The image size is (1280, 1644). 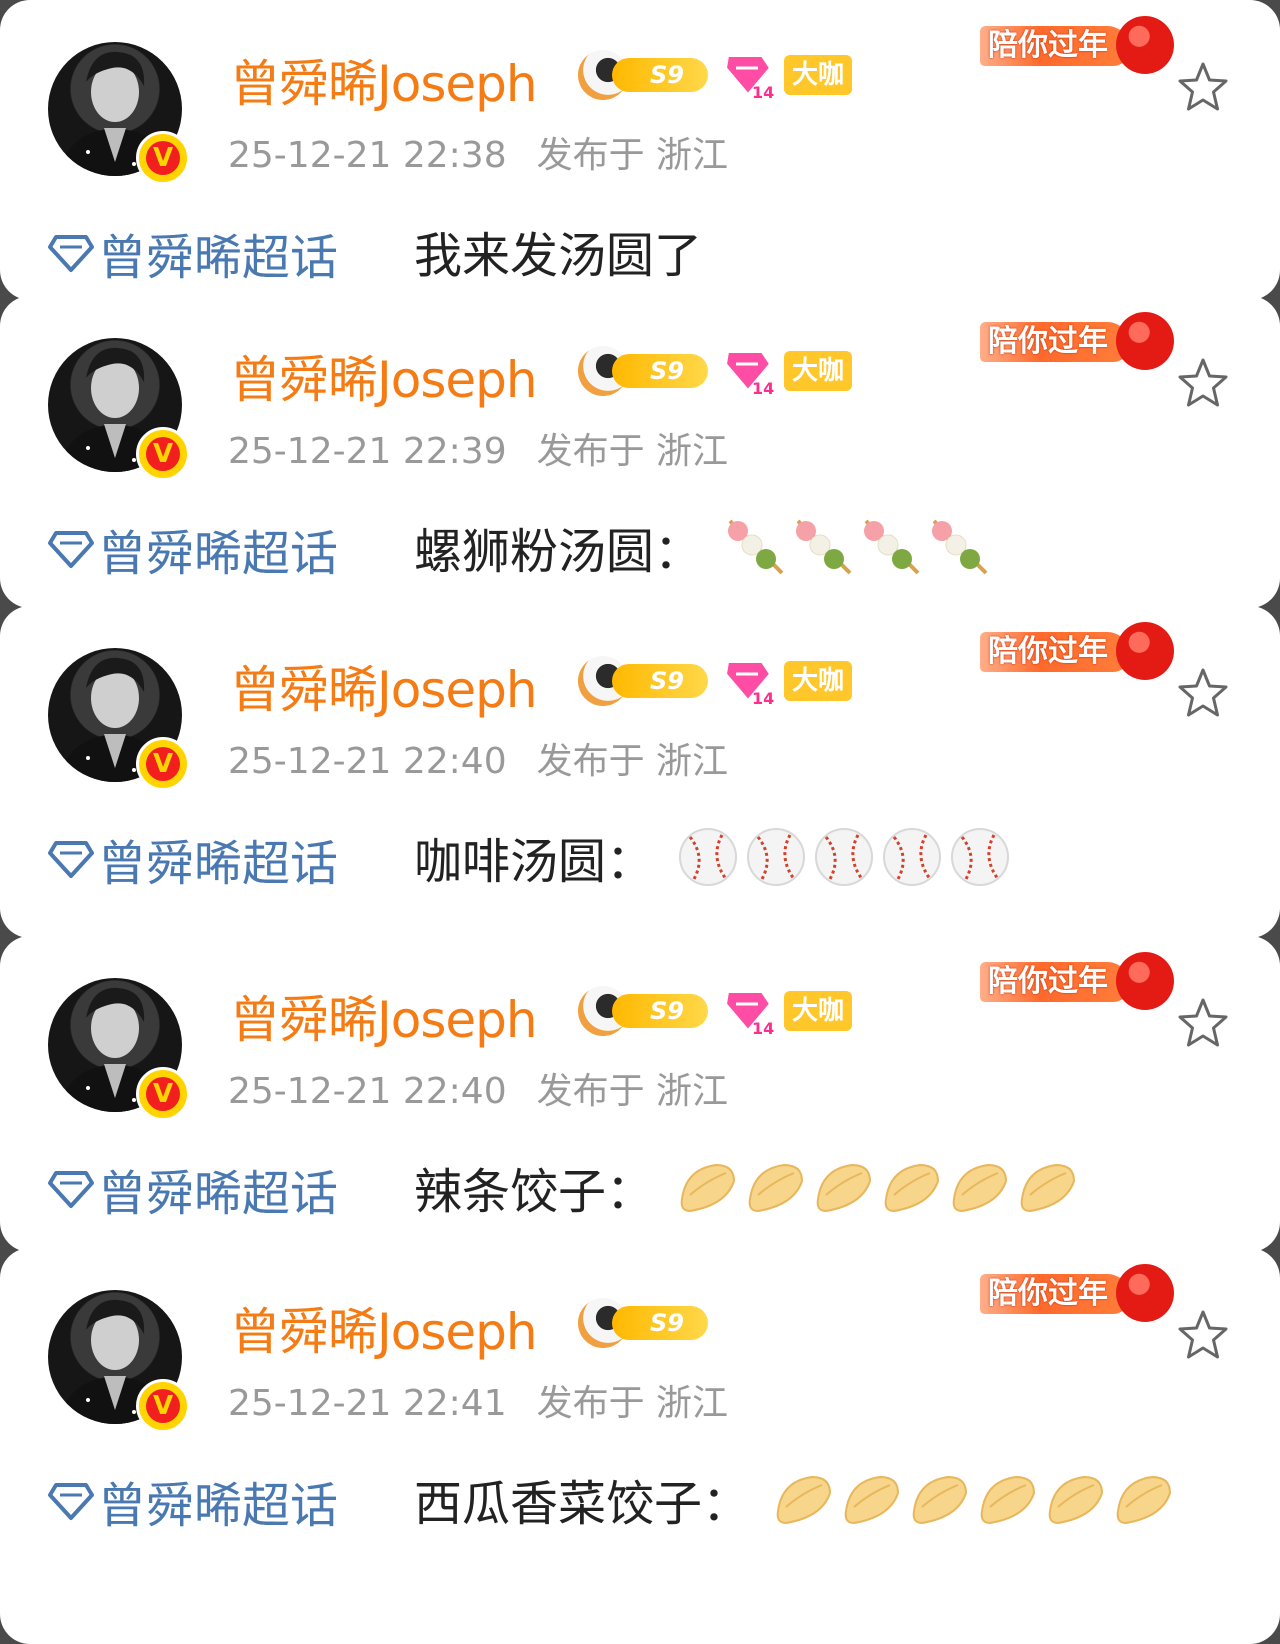 What do you see at coordinates (582, 1504) in the screenshot?
I see `post-text: 西瓜香菜饺子：` at bounding box center [582, 1504].